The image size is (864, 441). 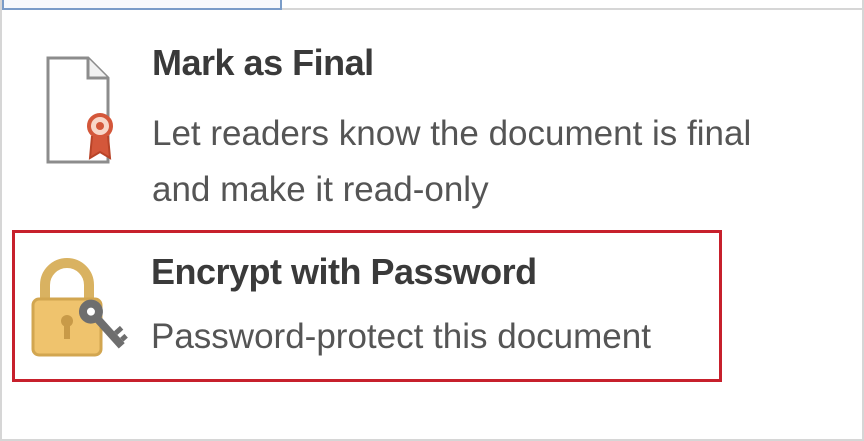 What do you see at coordinates (81, 110) in the screenshot?
I see `document-ribbon-icon` at bounding box center [81, 110].